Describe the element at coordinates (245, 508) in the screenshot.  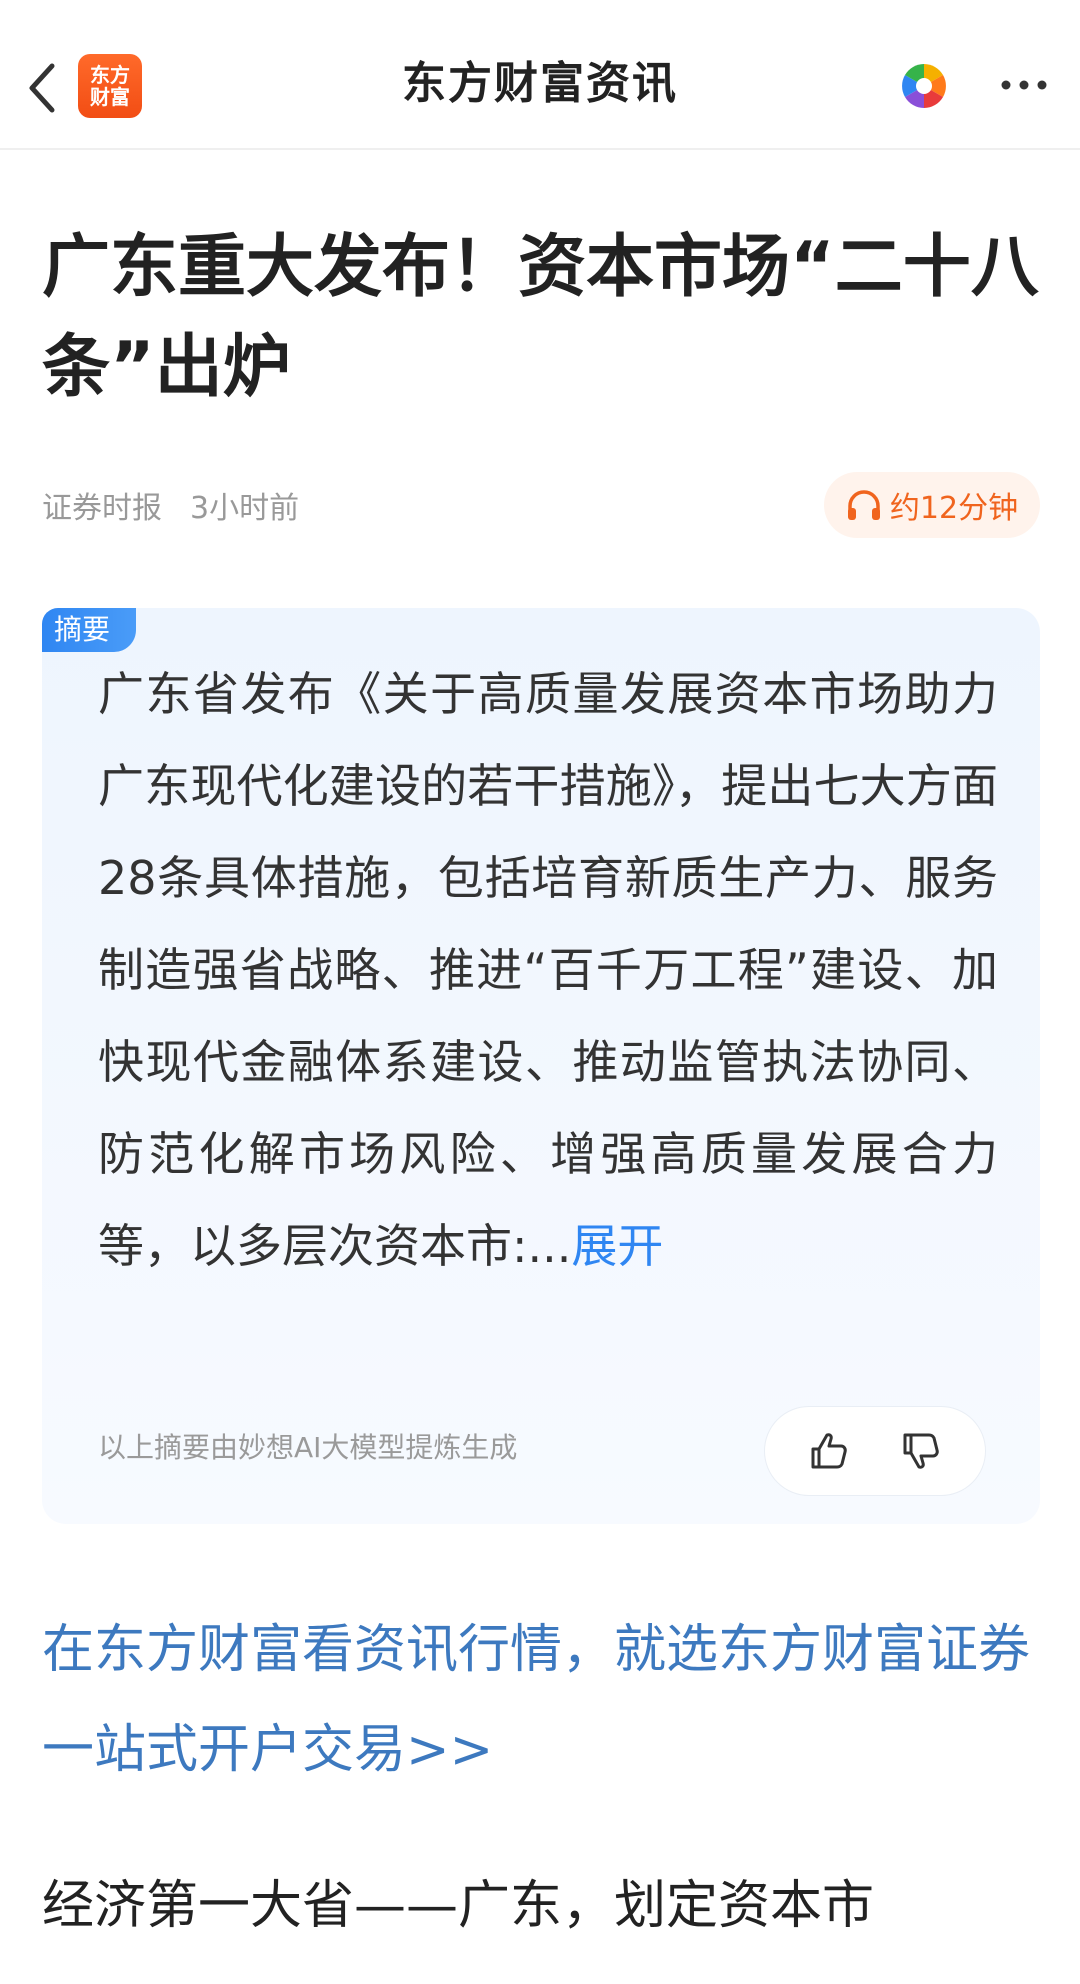
I see `article-time: 3小时前` at that location.